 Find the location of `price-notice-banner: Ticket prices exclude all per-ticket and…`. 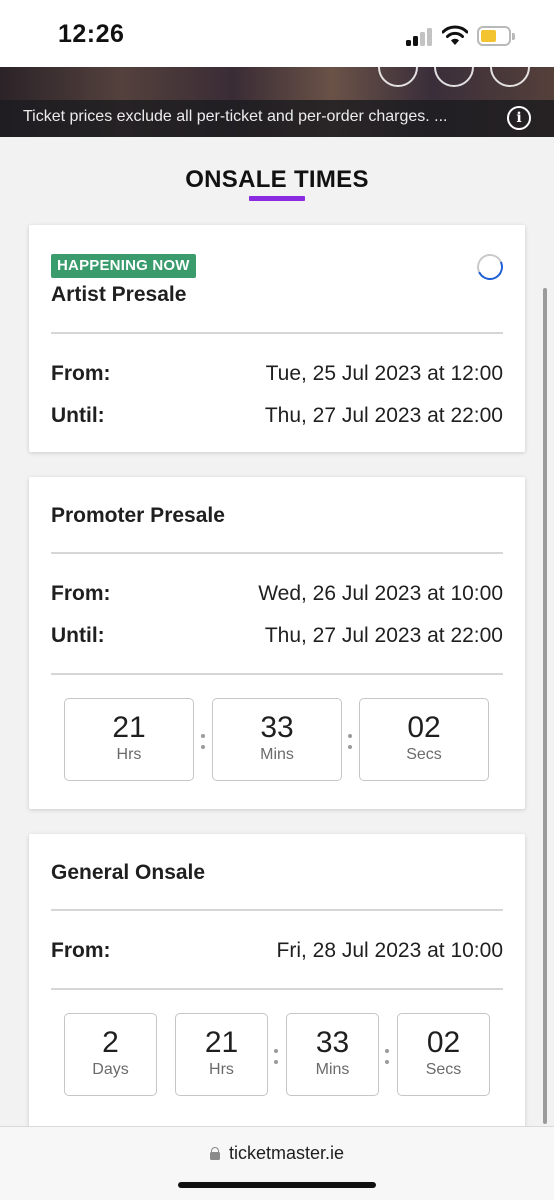

price-notice-banner: Ticket prices exclude all per-ticket and… is located at coordinates (277, 118).